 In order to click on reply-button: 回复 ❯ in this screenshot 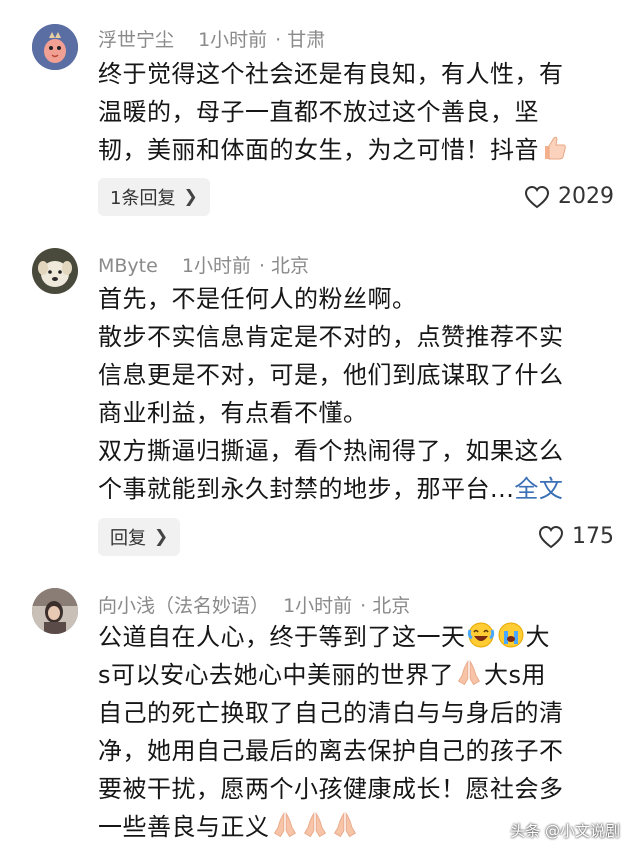, I will do `click(139, 537)`.